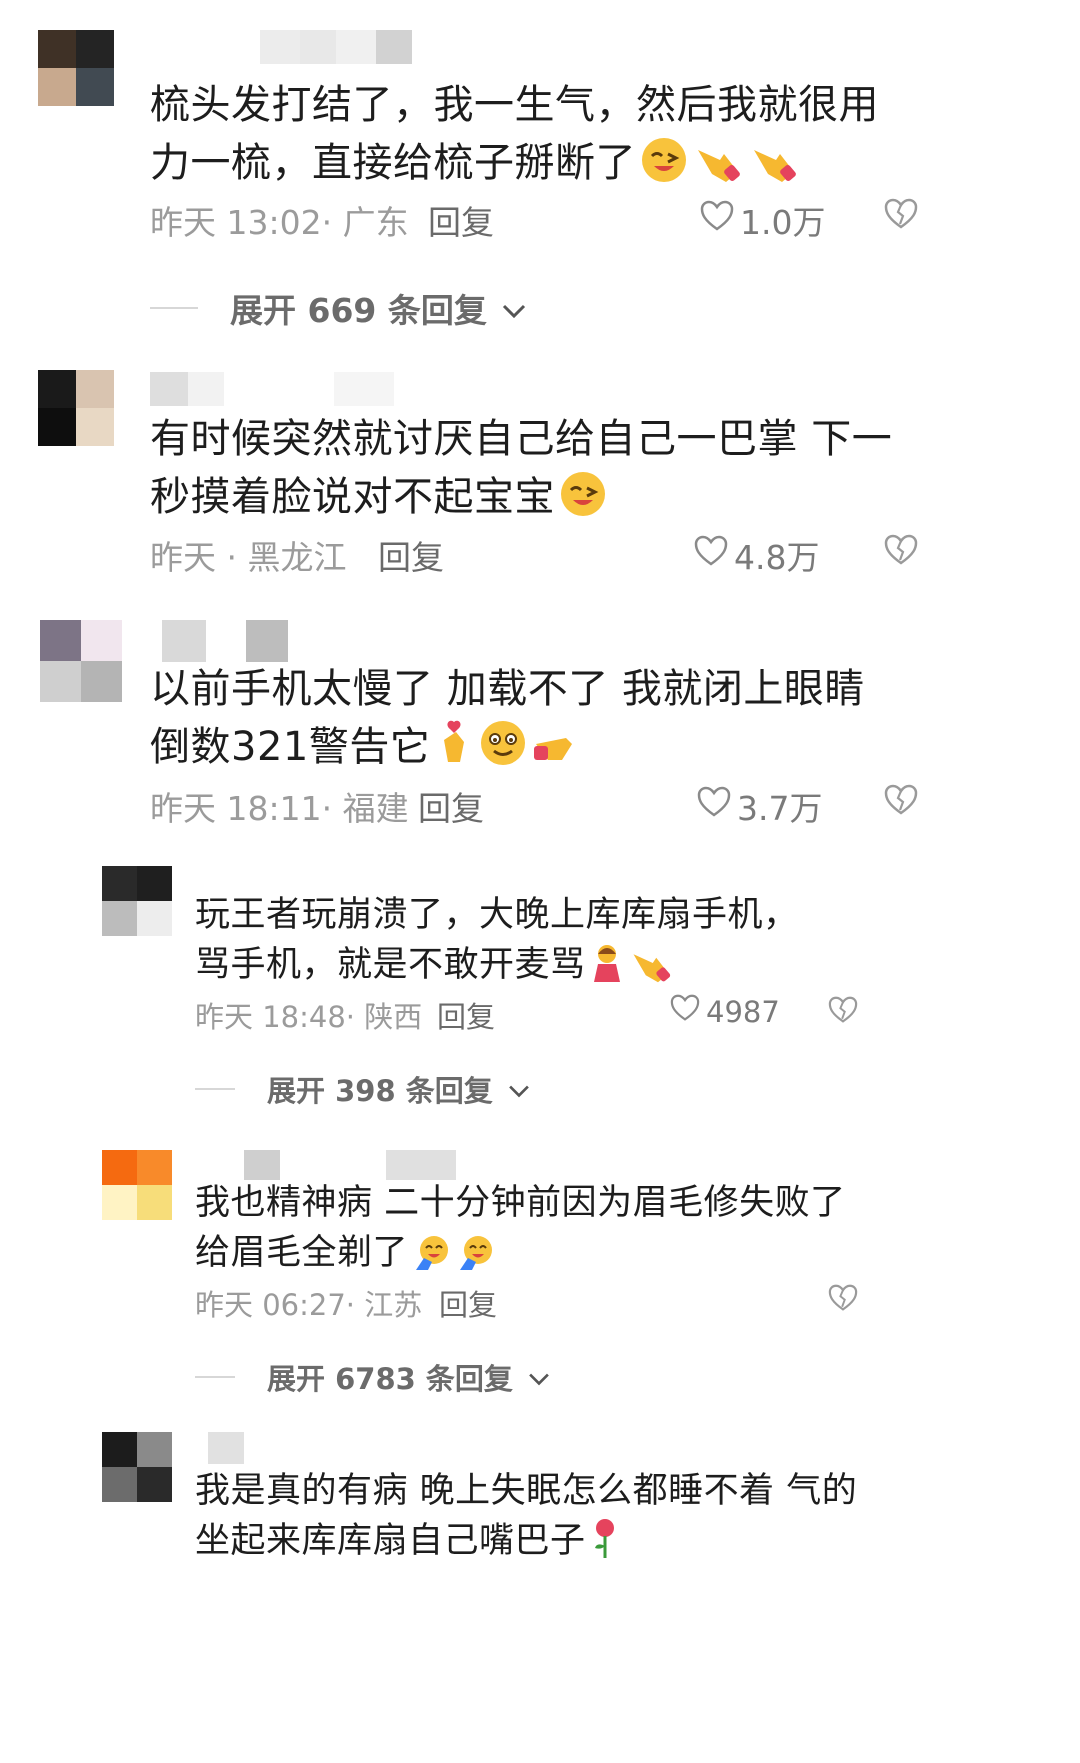 This screenshot has height=1763, width=1080. Describe the element at coordinates (521, 468) in the screenshot. I see `comment-text-content: 有时候突然就讨厌自己给自己一巴掌 下一秒摸着脸说对不起宝宝` at that location.